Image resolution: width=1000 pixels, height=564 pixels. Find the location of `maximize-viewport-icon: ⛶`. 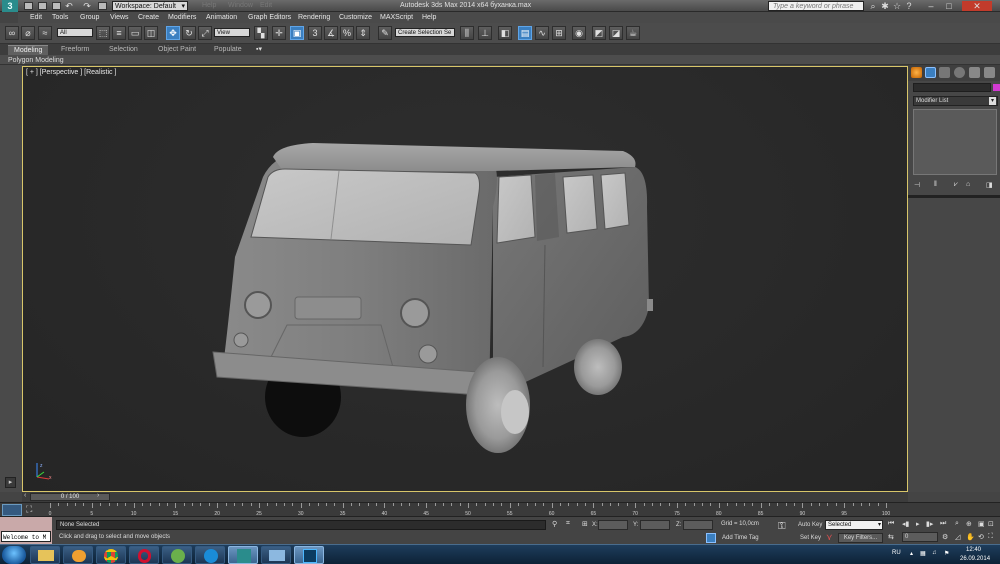

maximize-viewport-icon: ⛶ is located at coordinates (990, 537).